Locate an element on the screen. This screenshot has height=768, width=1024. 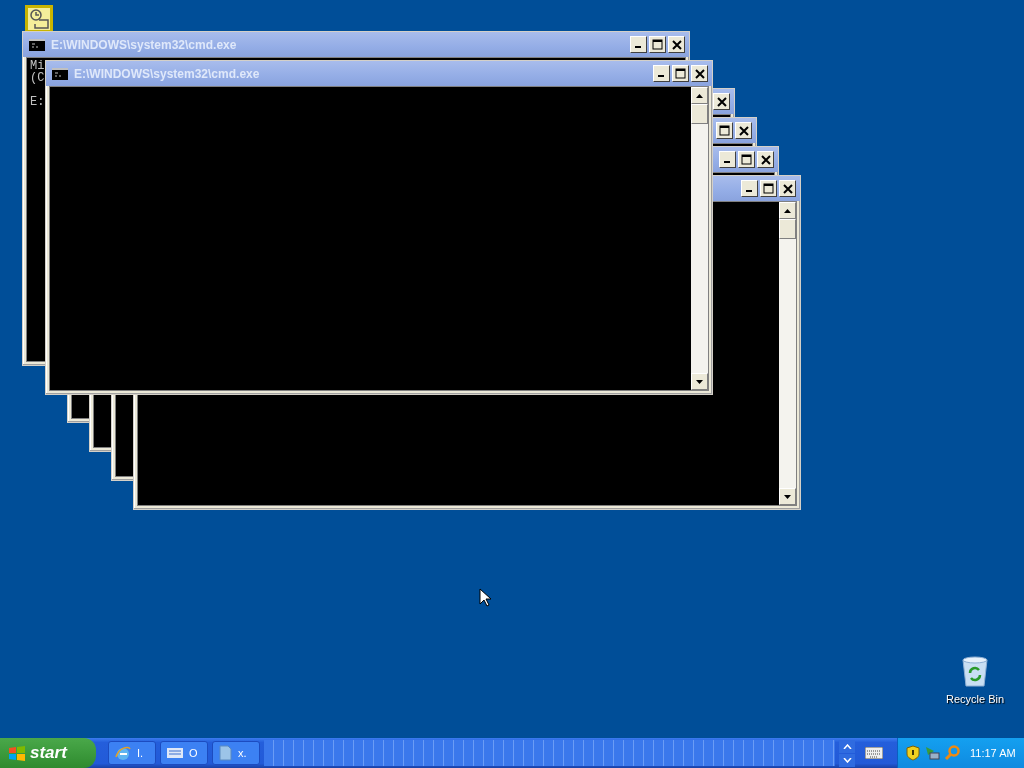
console-text: (C is located at coordinates (37, 78).